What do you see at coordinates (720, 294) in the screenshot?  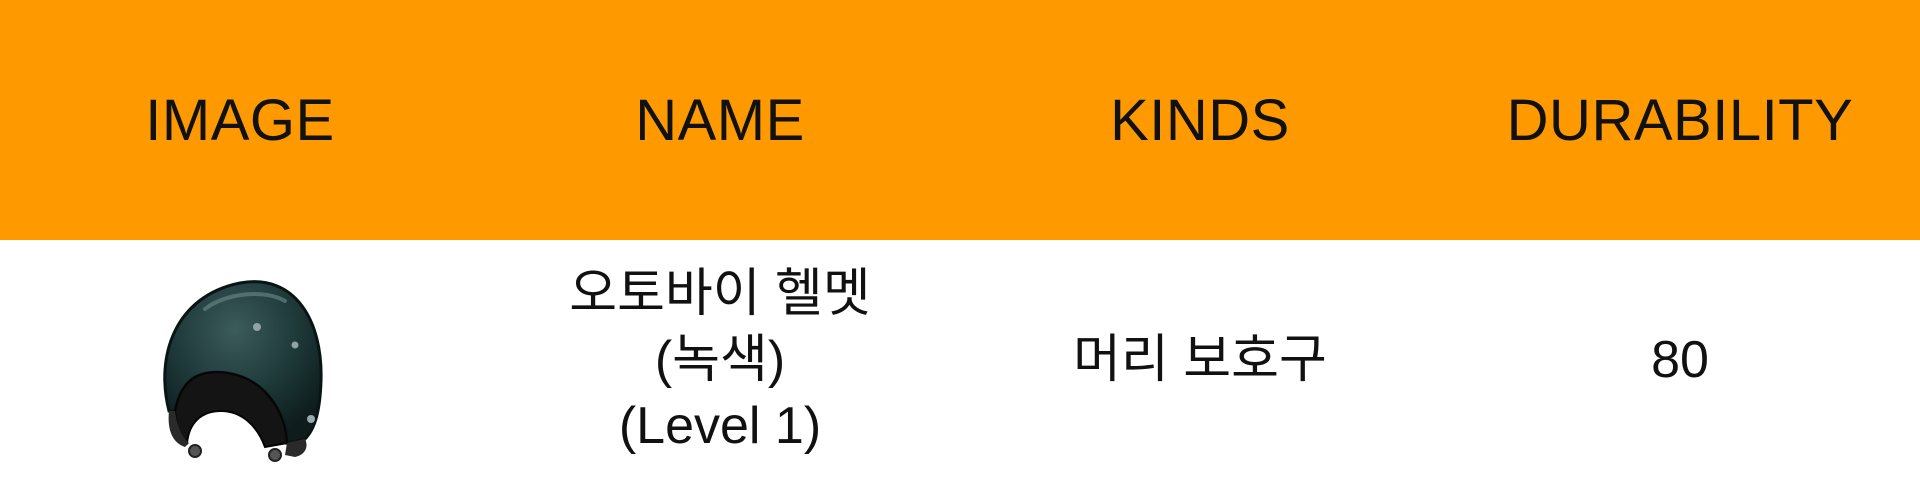 I see `item-name-line-1: 오토바이 헬멧` at bounding box center [720, 294].